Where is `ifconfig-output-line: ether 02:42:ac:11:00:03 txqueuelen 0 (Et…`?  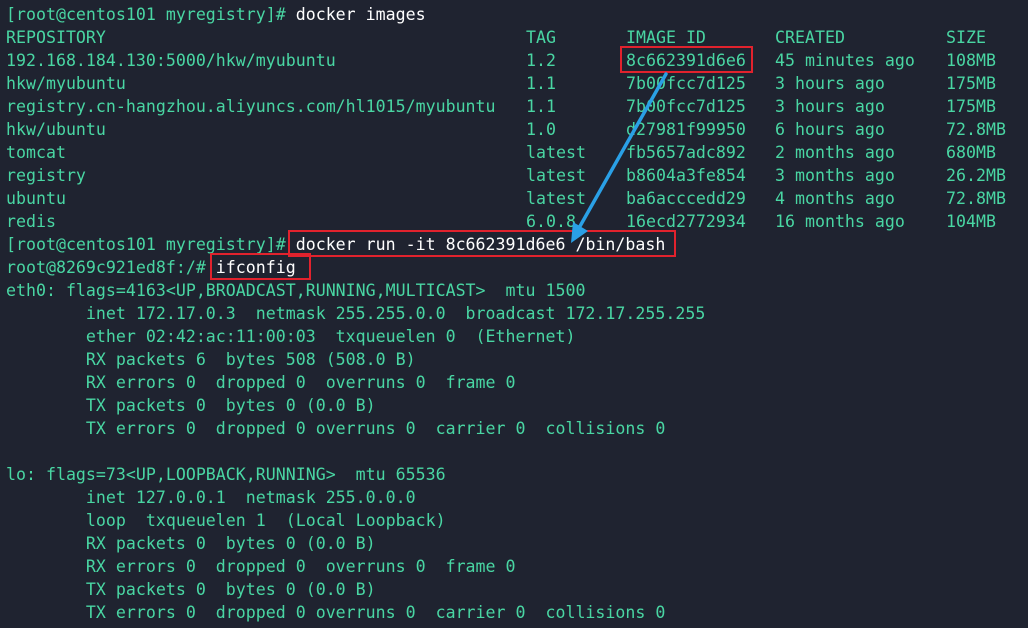 ifconfig-output-line: ether 02:42:ac:11:00:03 txqueuelen 0 (Et… is located at coordinates (291, 336).